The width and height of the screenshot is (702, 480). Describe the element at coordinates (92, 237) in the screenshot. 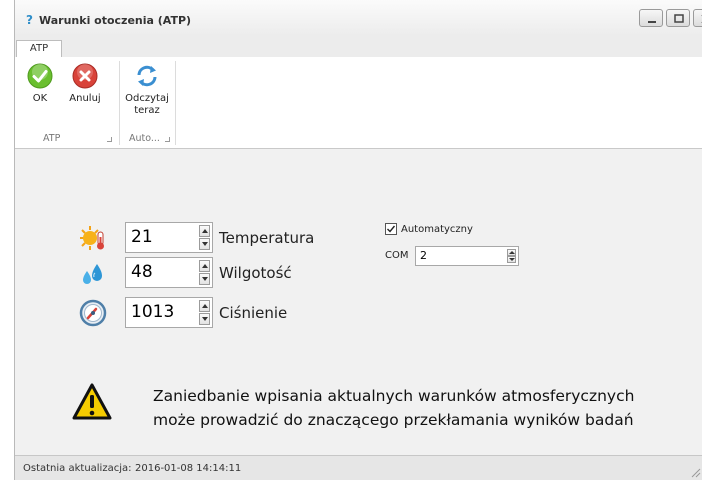

I see `sun-thermometer-icon` at that location.